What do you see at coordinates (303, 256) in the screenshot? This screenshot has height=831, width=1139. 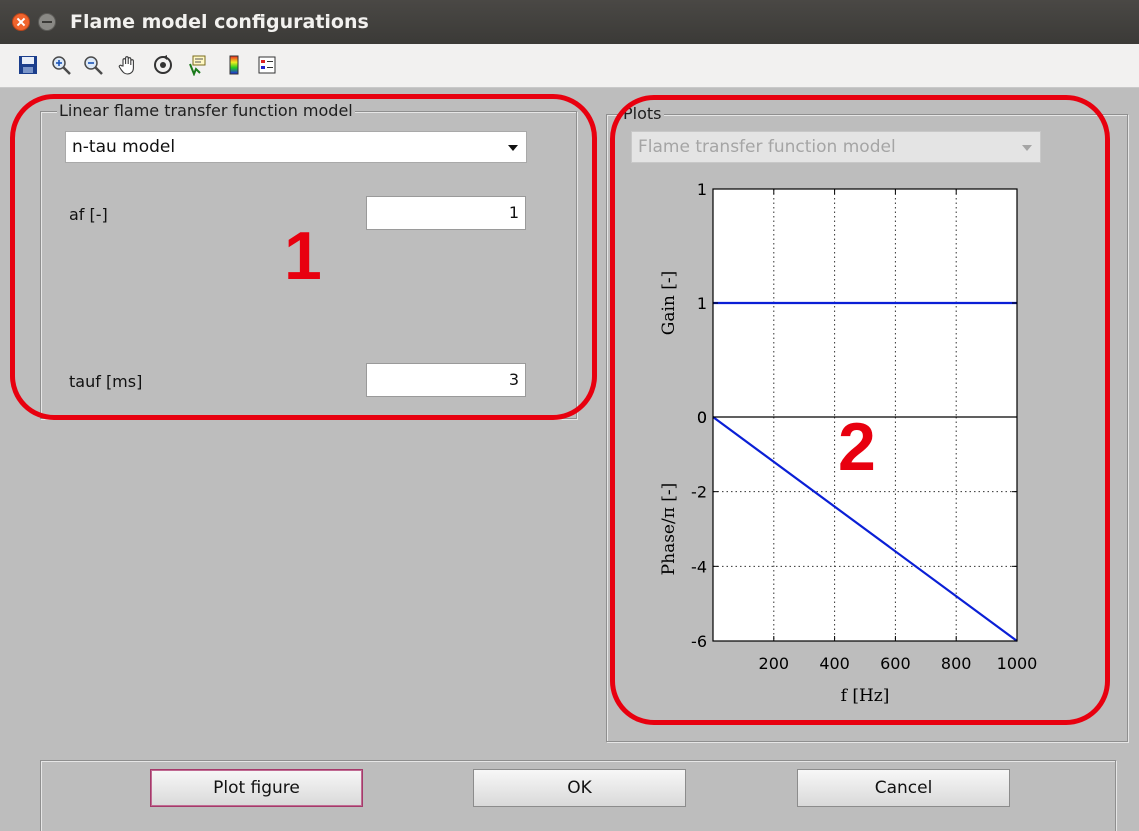 I see `callout-number-1: 1` at bounding box center [303, 256].